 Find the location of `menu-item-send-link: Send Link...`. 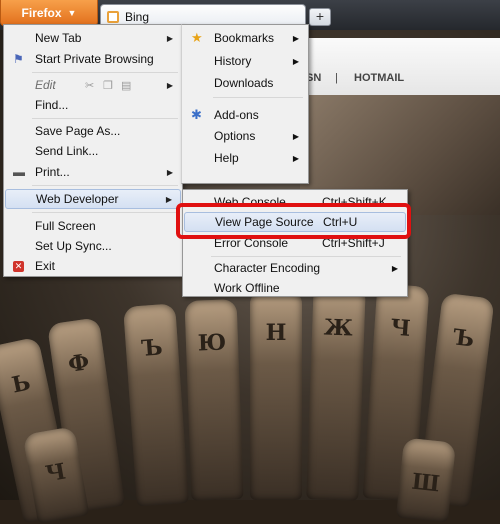

menu-item-send-link: Send Link... is located at coordinates (93, 151).